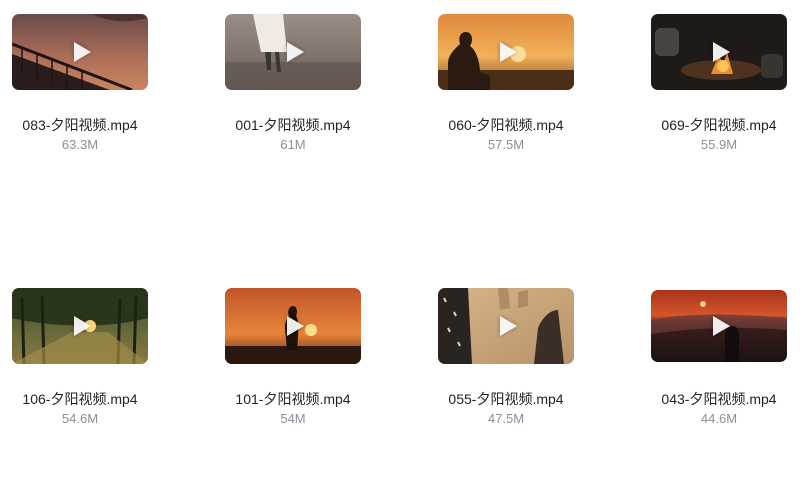 The width and height of the screenshot is (800, 484). What do you see at coordinates (719, 125) in the screenshot?
I see `video-filename: 069-夕阳视频.mp4` at bounding box center [719, 125].